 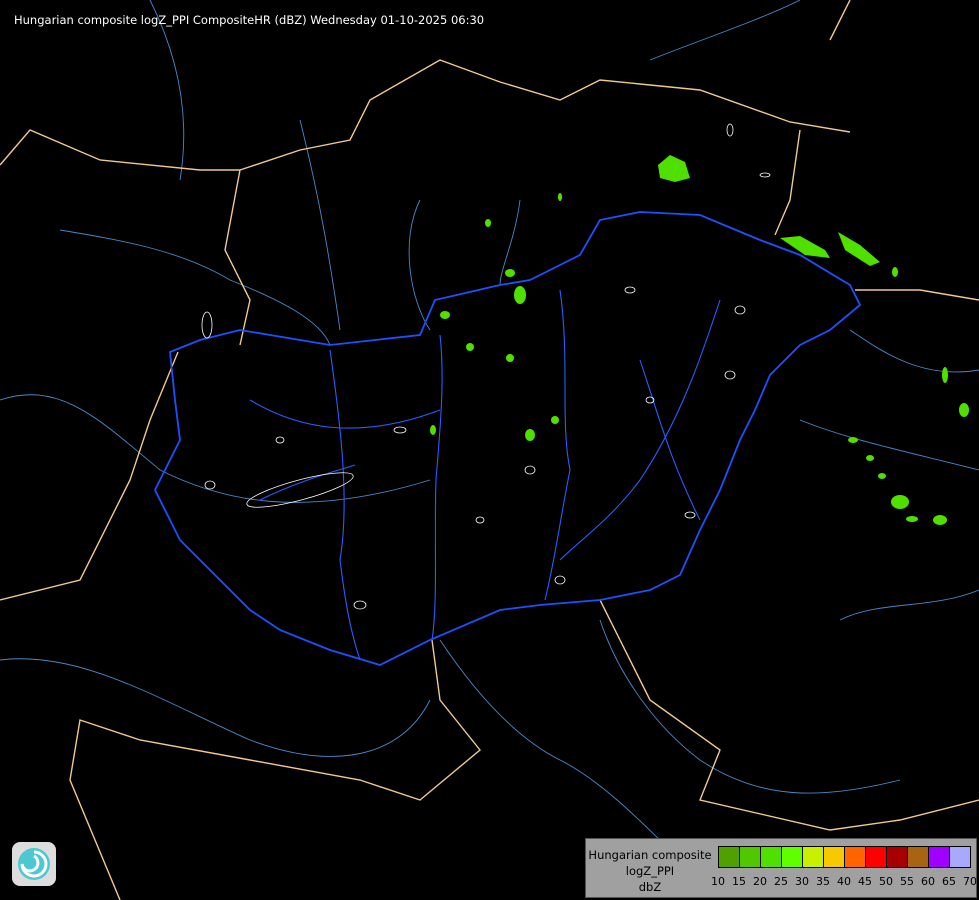 I want to click on legend-swatches, so click(x=844, y=857).